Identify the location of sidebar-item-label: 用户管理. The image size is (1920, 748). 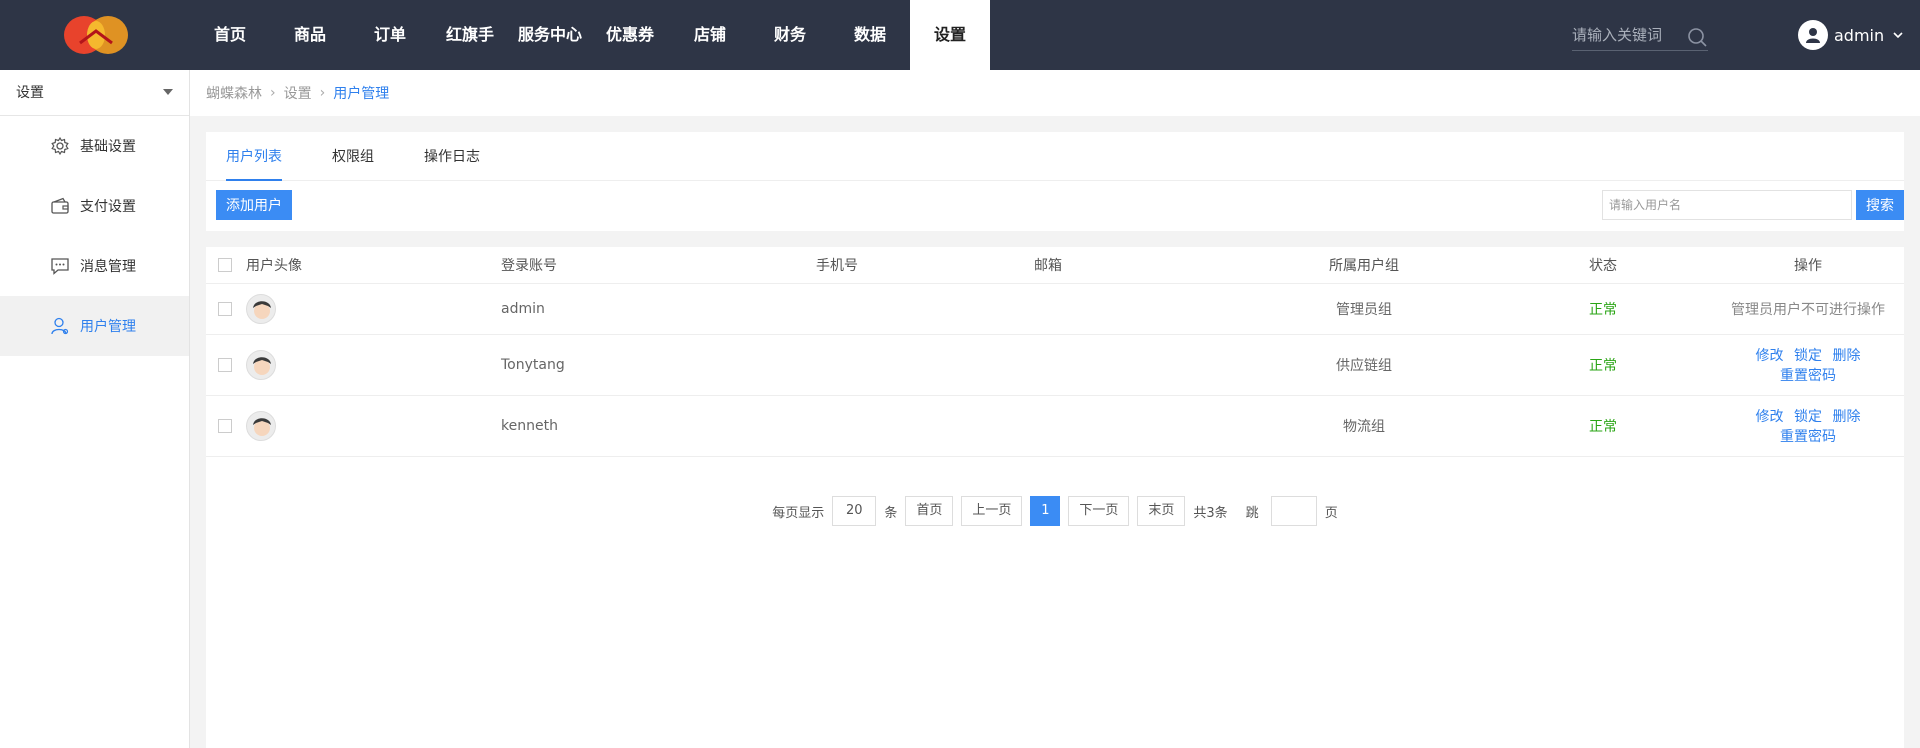
(108, 327).